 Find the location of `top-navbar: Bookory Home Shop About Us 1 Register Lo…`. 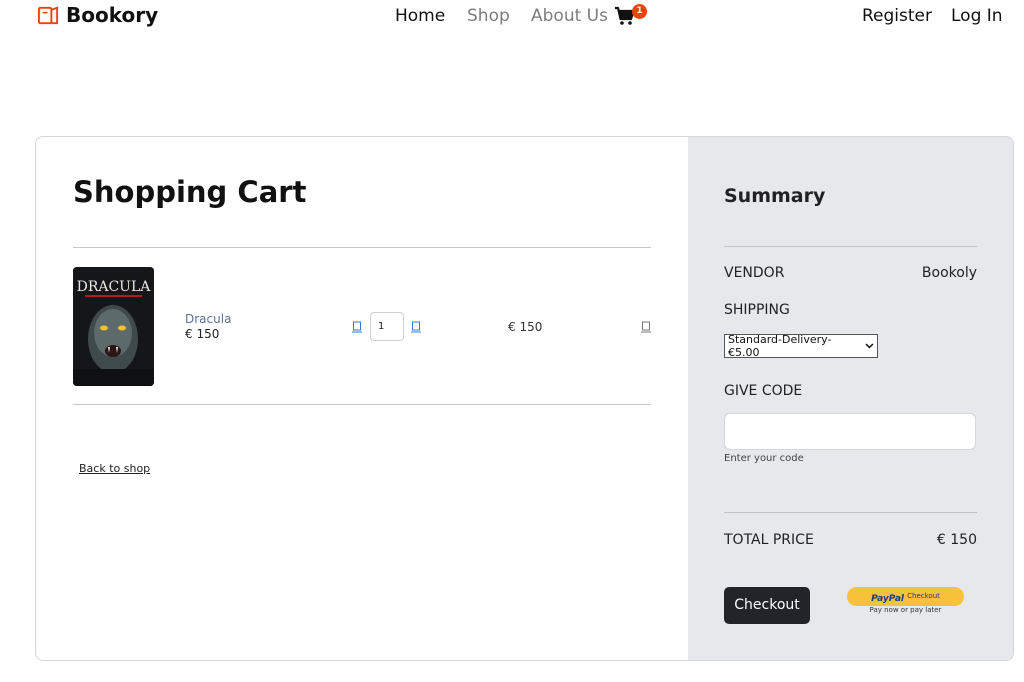

top-navbar: Bookory Home Shop About Us 1 Register Lo… is located at coordinates (512, 17).